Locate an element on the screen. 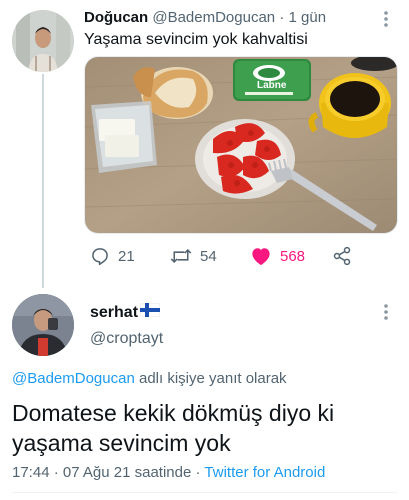 This screenshot has height=500, width=409. tweet-header: Doğucan @BademDogucan · 1 gün is located at coordinates (205, 17).